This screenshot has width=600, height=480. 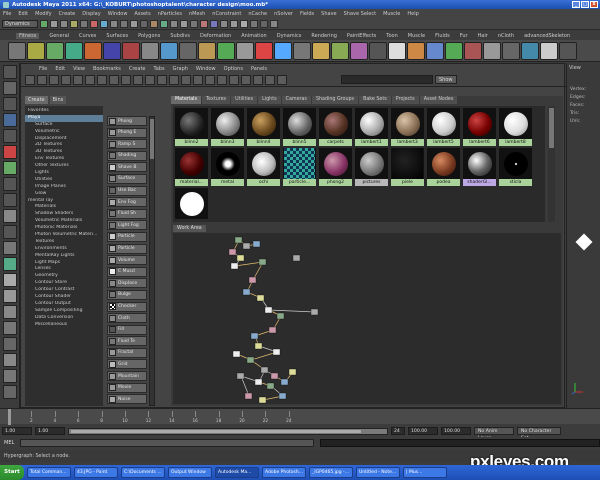 What do you see at coordinates (216, 100) in the screenshot?
I see `tab-textures: Textures` at bounding box center [216, 100].